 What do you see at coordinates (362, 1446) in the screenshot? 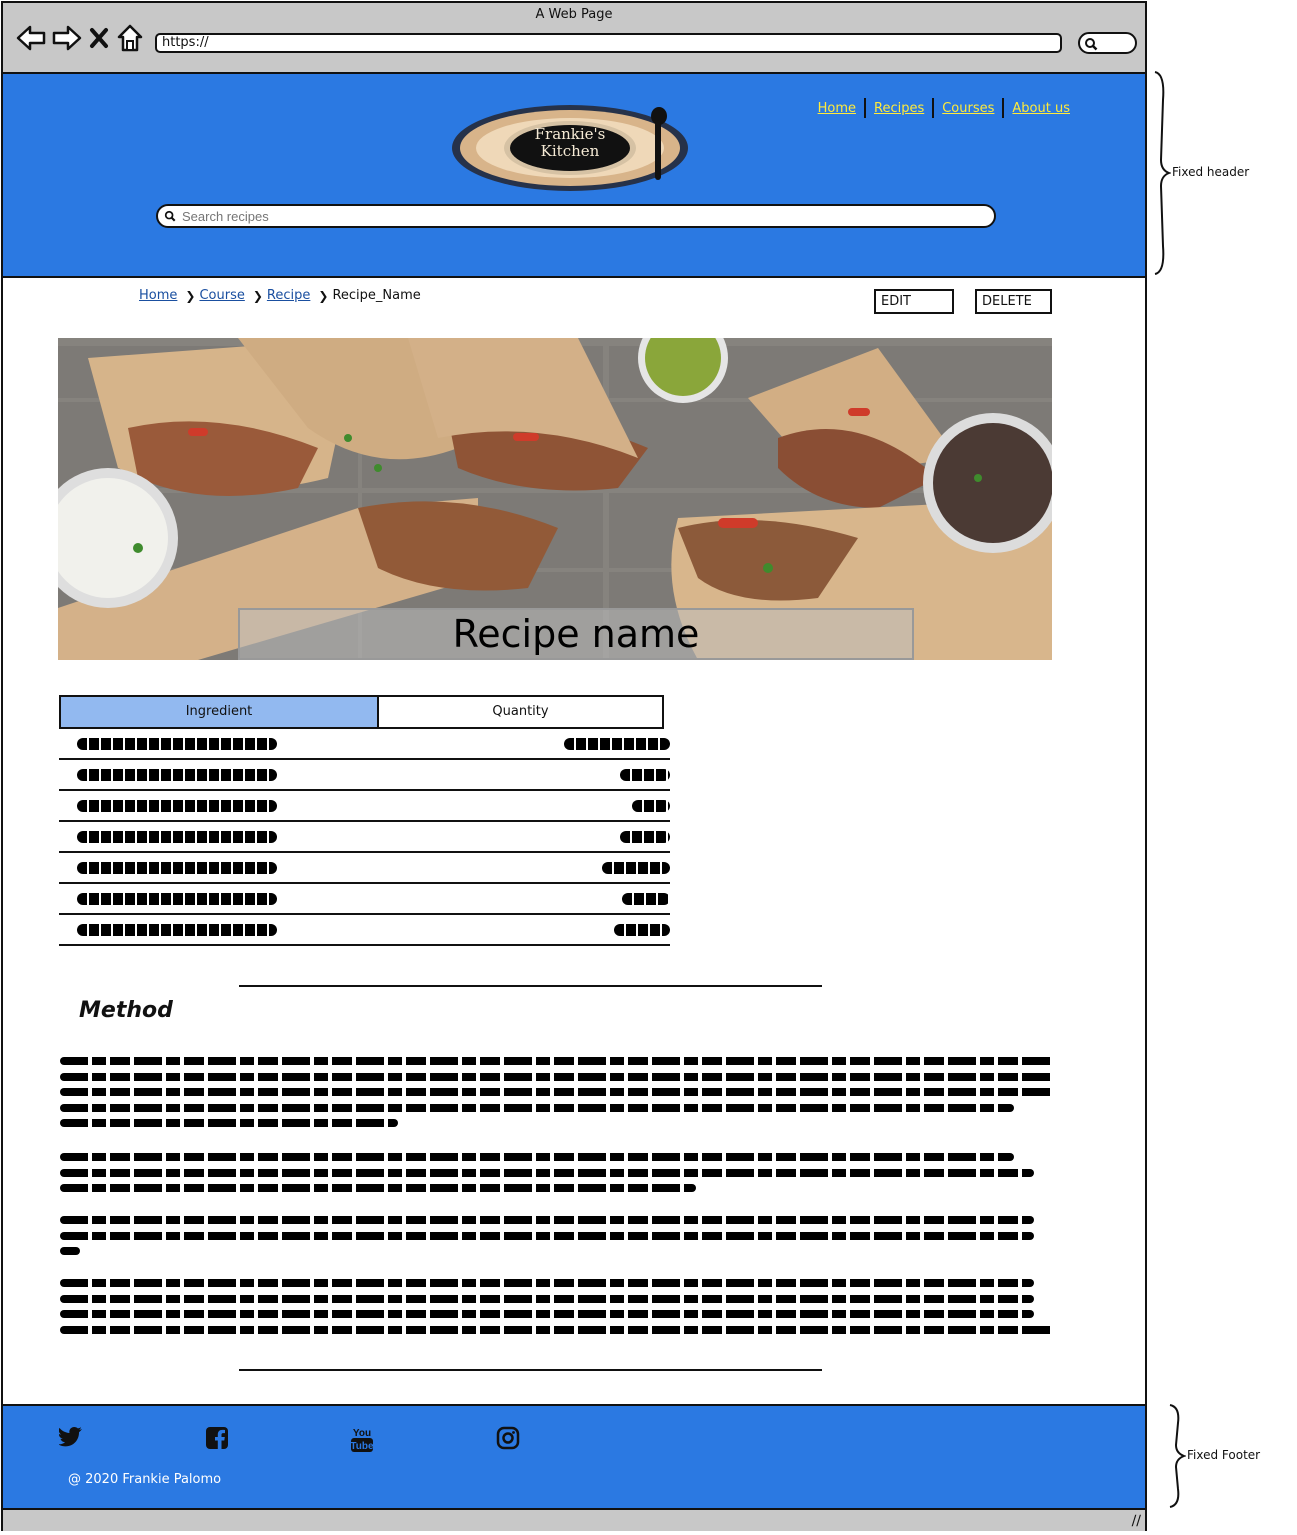
I see `svg-text: Tube` at bounding box center [362, 1446].